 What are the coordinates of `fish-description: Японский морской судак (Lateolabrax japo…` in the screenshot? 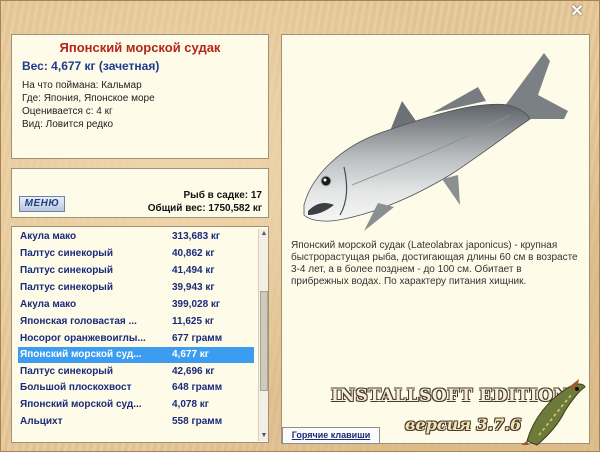 It's located at (434, 263).